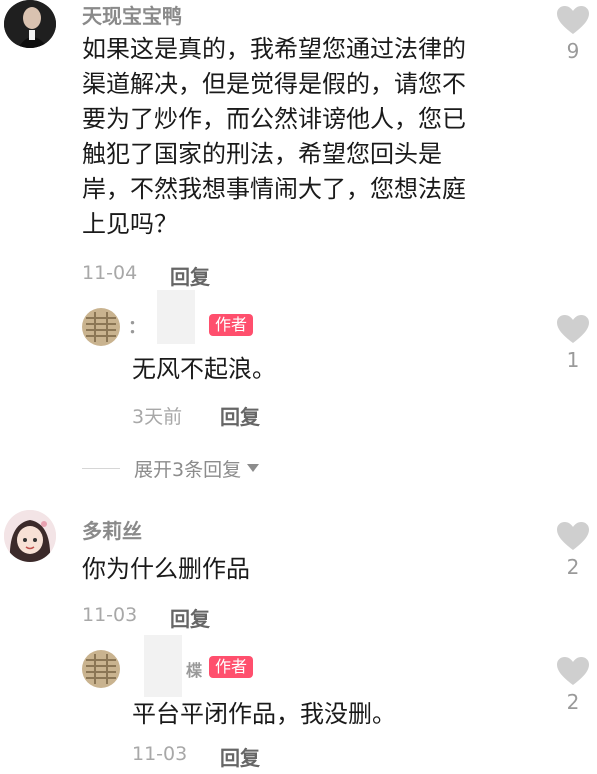  Describe the element at coordinates (264, 714) in the screenshot. I see `reply-text: 平台平闭作品，我没删。` at that location.